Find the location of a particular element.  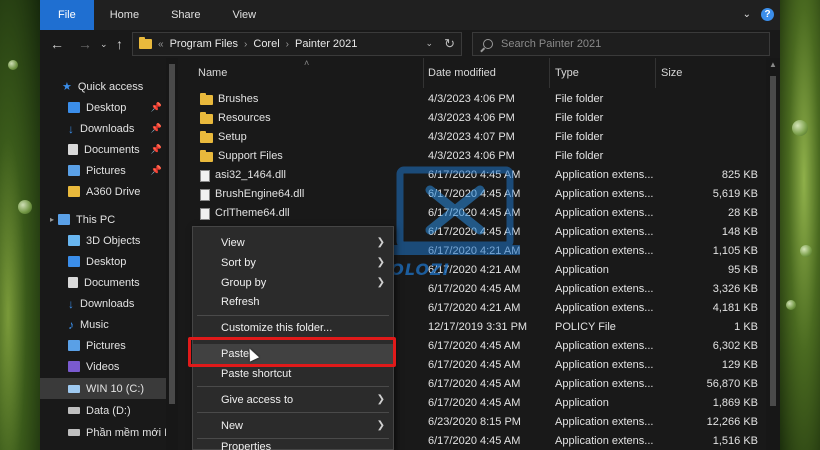

menu-item-sort-by: Sort by ❯ is located at coordinates (293, 263).